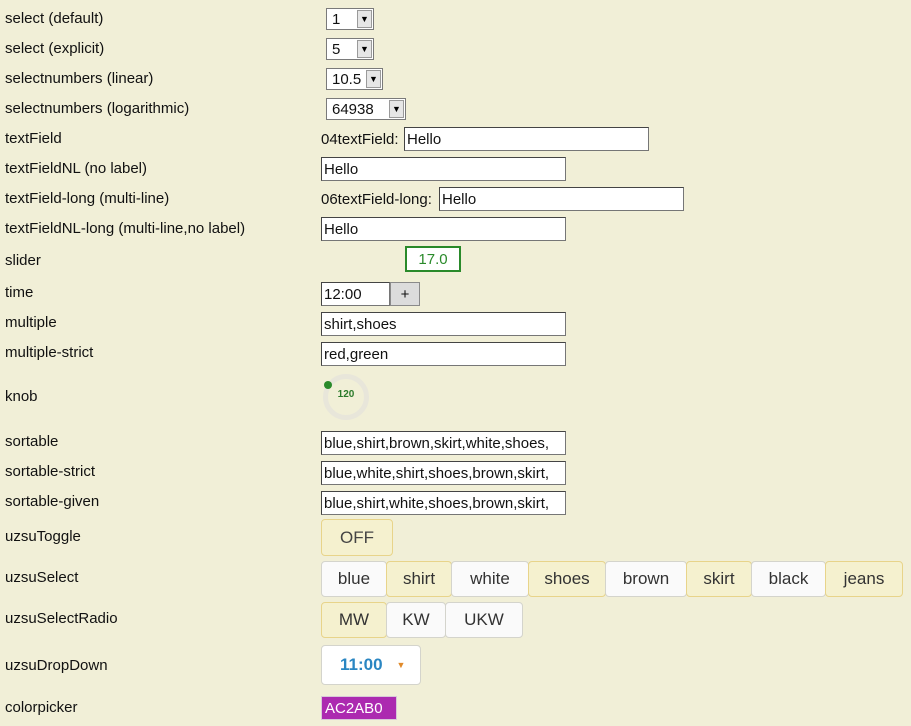 The width and height of the screenshot is (911, 726). Describe the element at coordinates (361, 664) in the screenshot. I see `uzsu-dropdown-value: 11:00` at that location.